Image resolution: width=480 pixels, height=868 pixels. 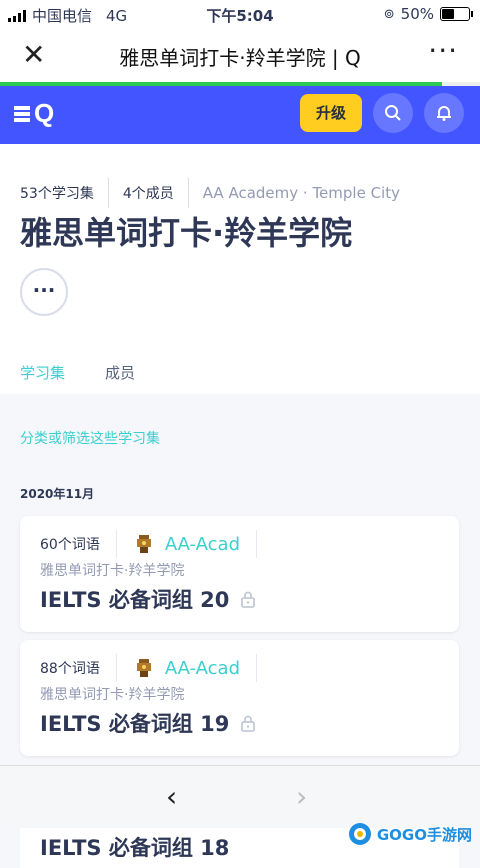 What do you see at coordinates (240, 115) in the screenshot?
I see `app-navbar: Q 升级` at bounding box center [240, 115].